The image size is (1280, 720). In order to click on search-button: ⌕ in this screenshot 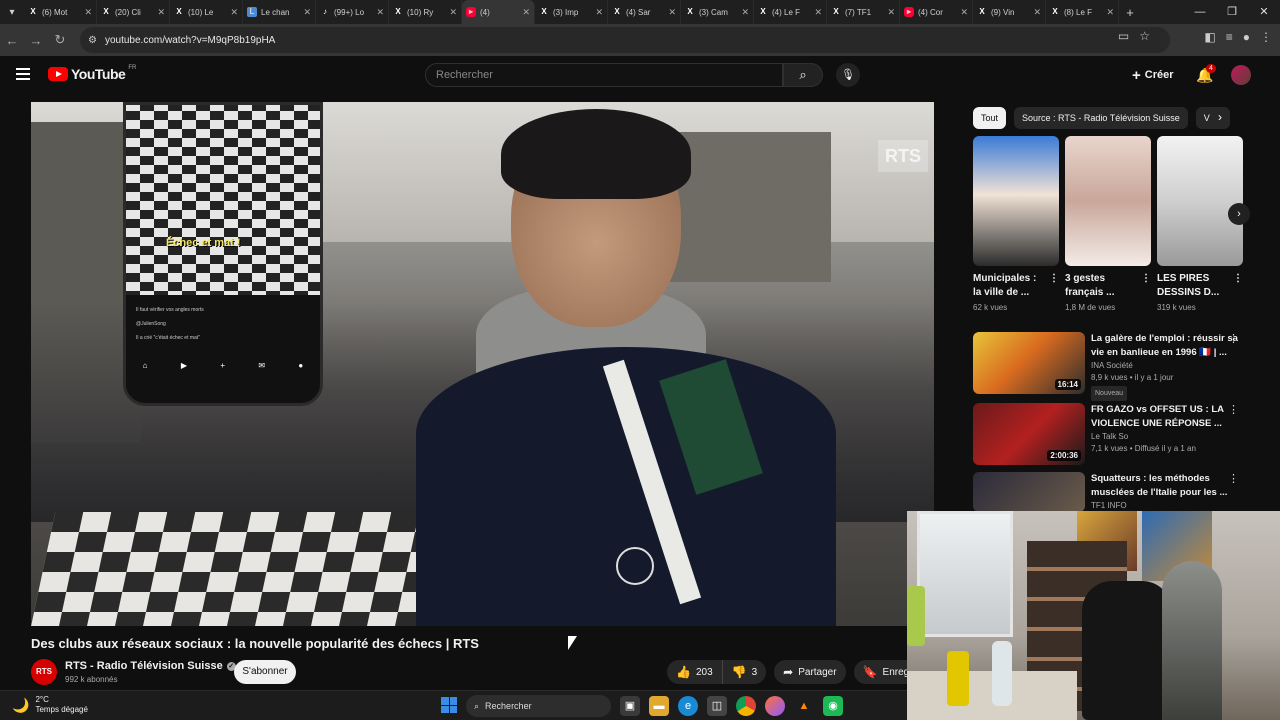, I will do `click(803, 75)`.